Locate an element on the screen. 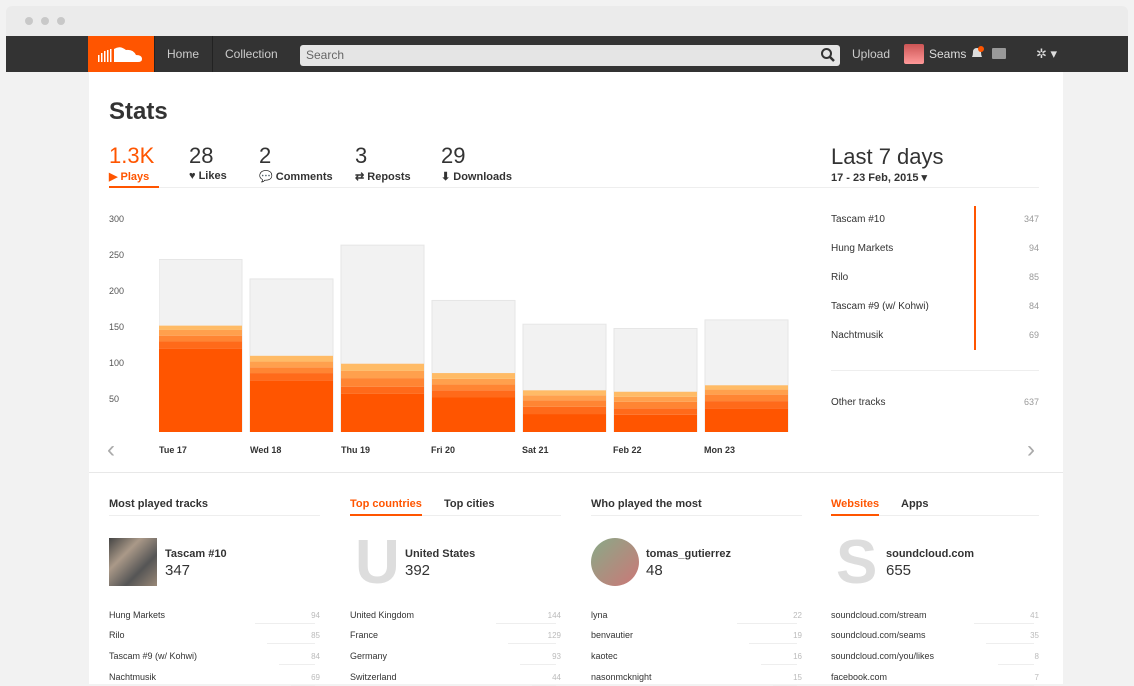 This screenshot has height=686, width=1134. who_played-item-label-2: kaotec is located at coordinates (604, 656).